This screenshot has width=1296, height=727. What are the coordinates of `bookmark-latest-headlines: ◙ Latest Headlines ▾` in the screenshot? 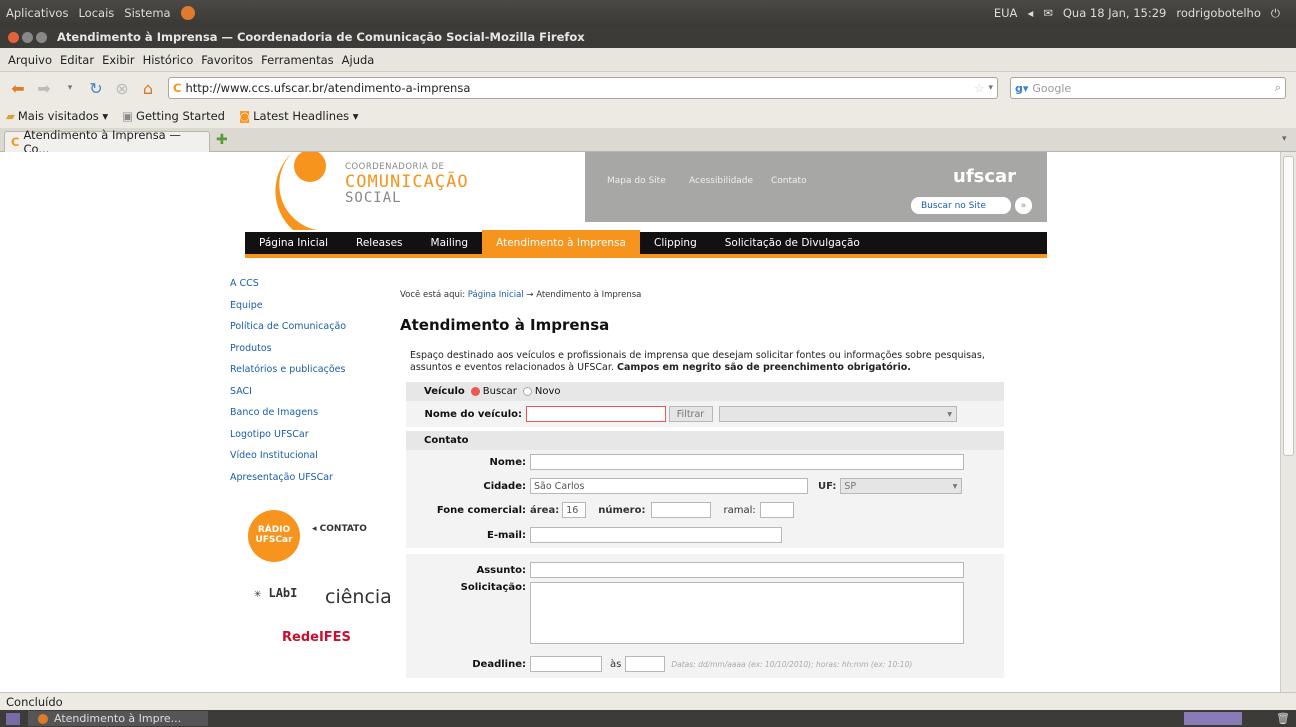 It's located at (299, 116).